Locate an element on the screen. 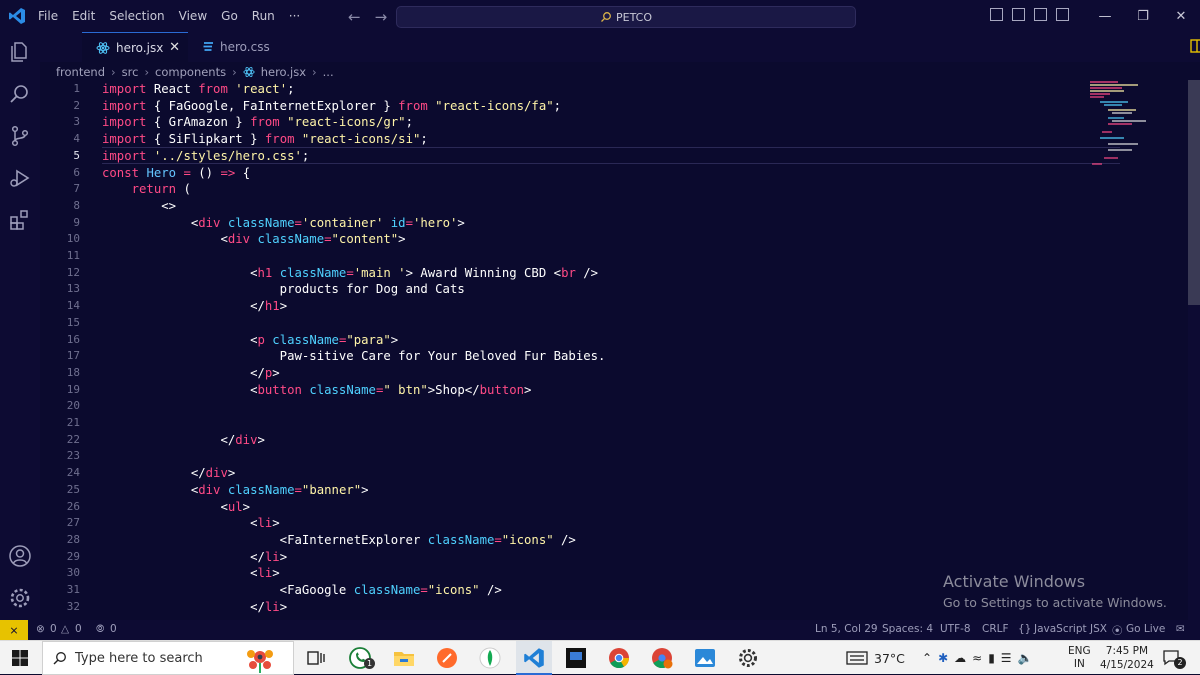 This screenshot has width=1200, height=675. explorer-icon is located at coordinates (20, 52).